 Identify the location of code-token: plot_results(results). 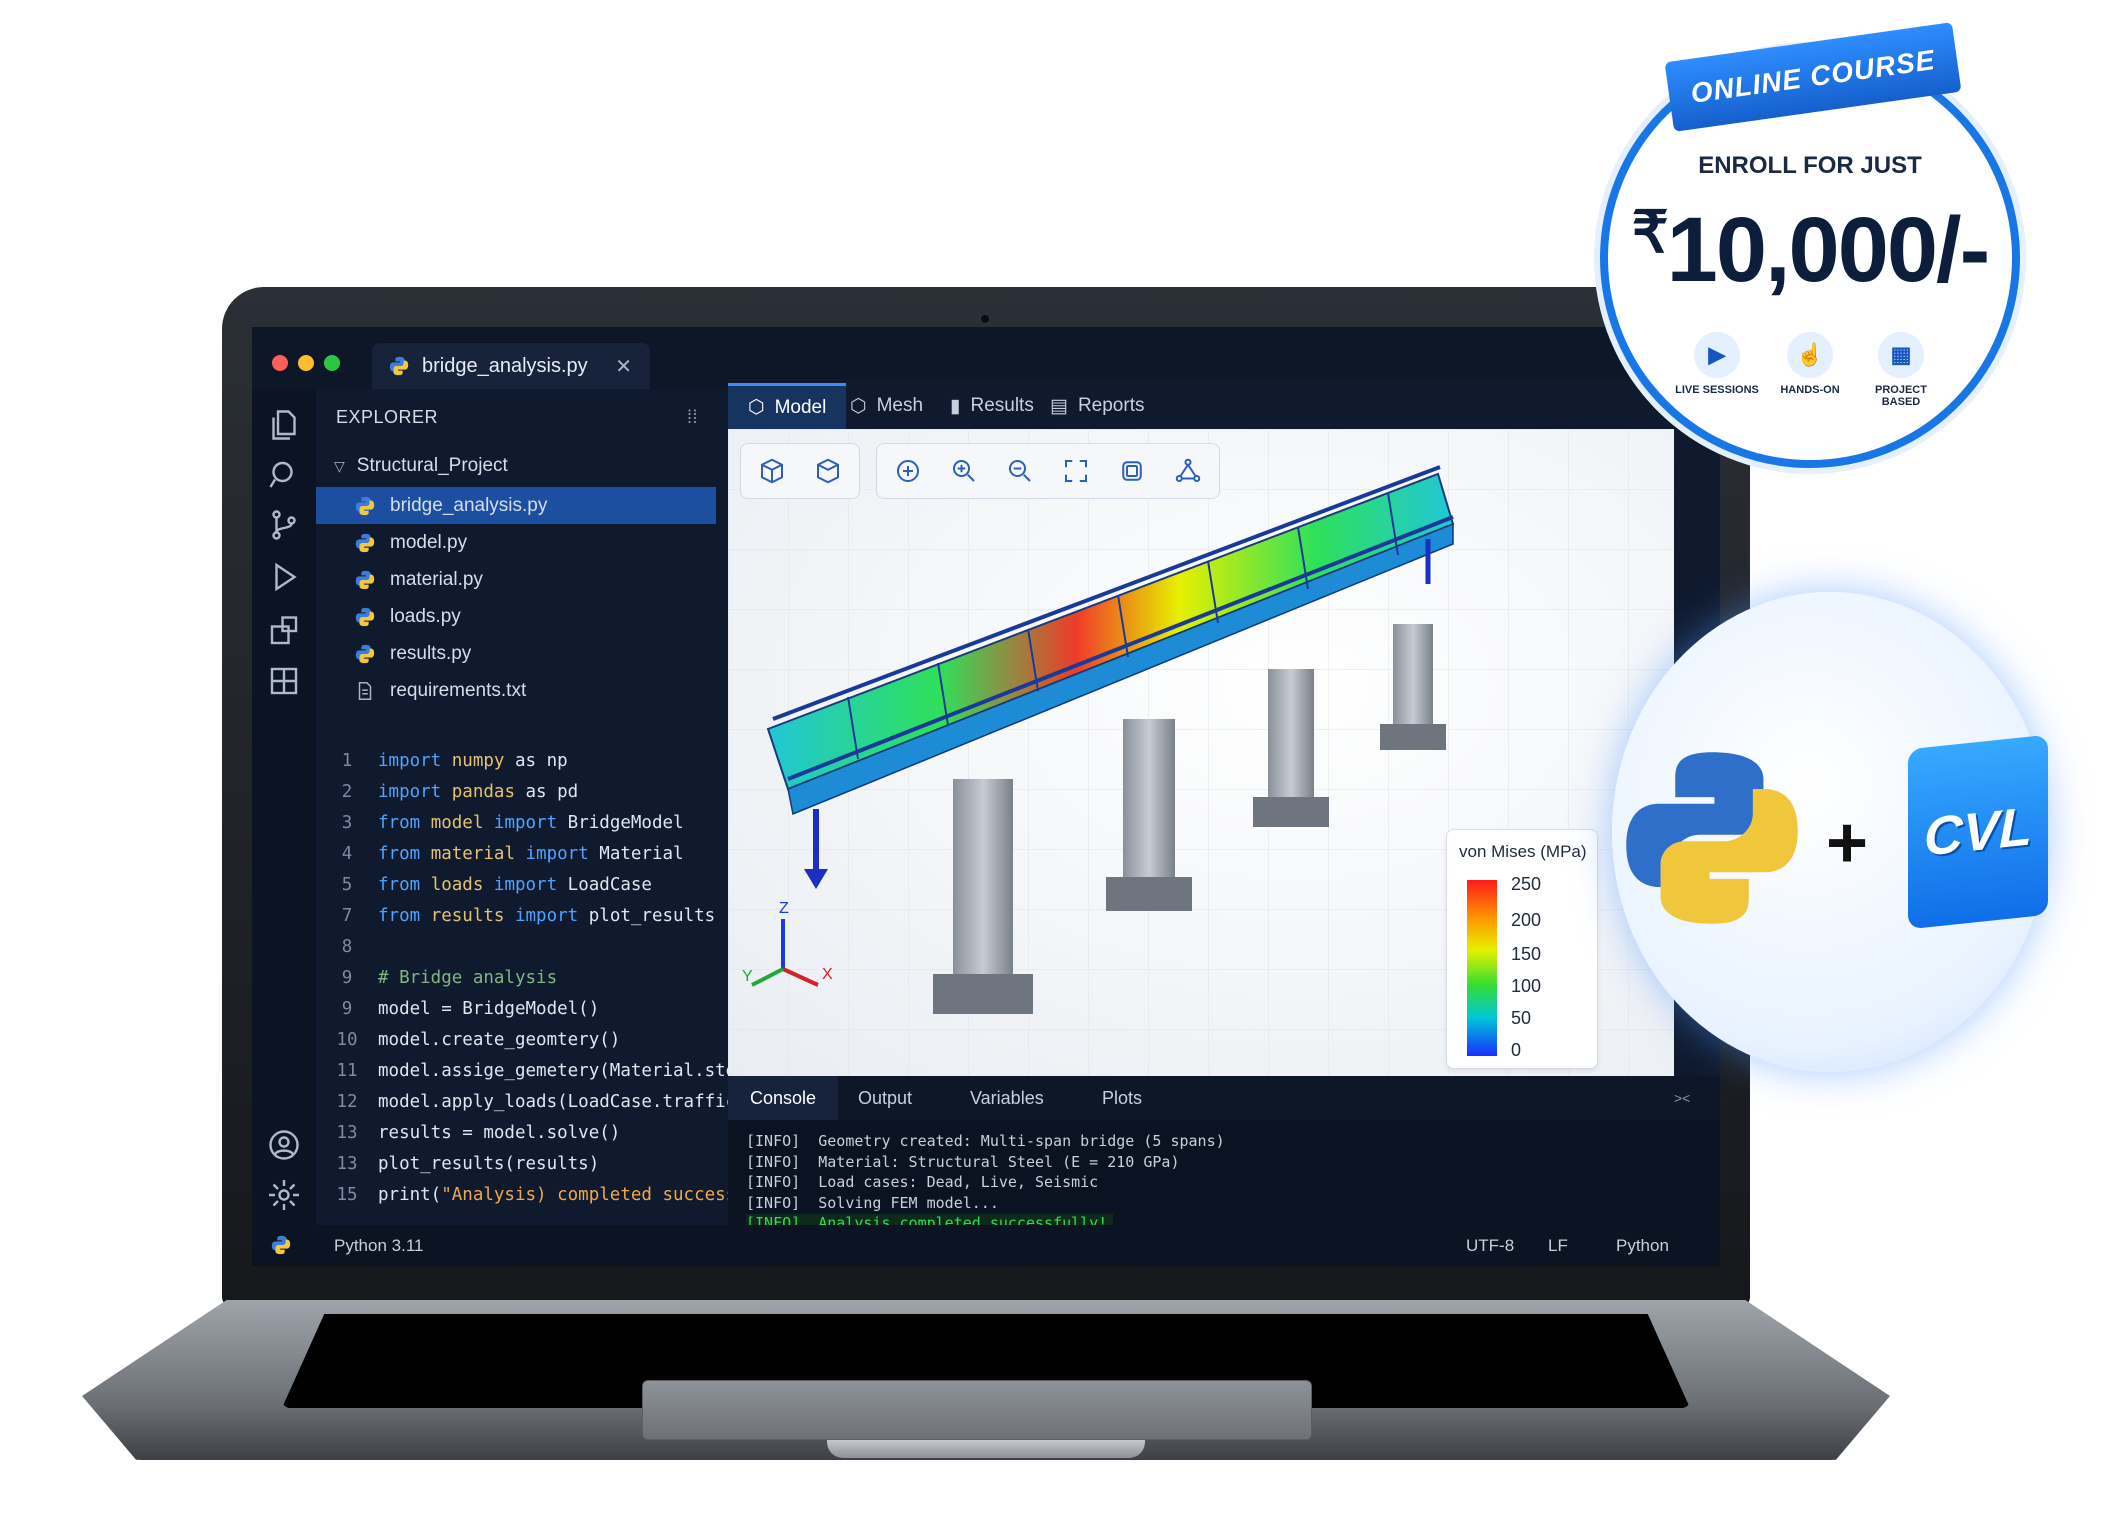
(489, 1163).